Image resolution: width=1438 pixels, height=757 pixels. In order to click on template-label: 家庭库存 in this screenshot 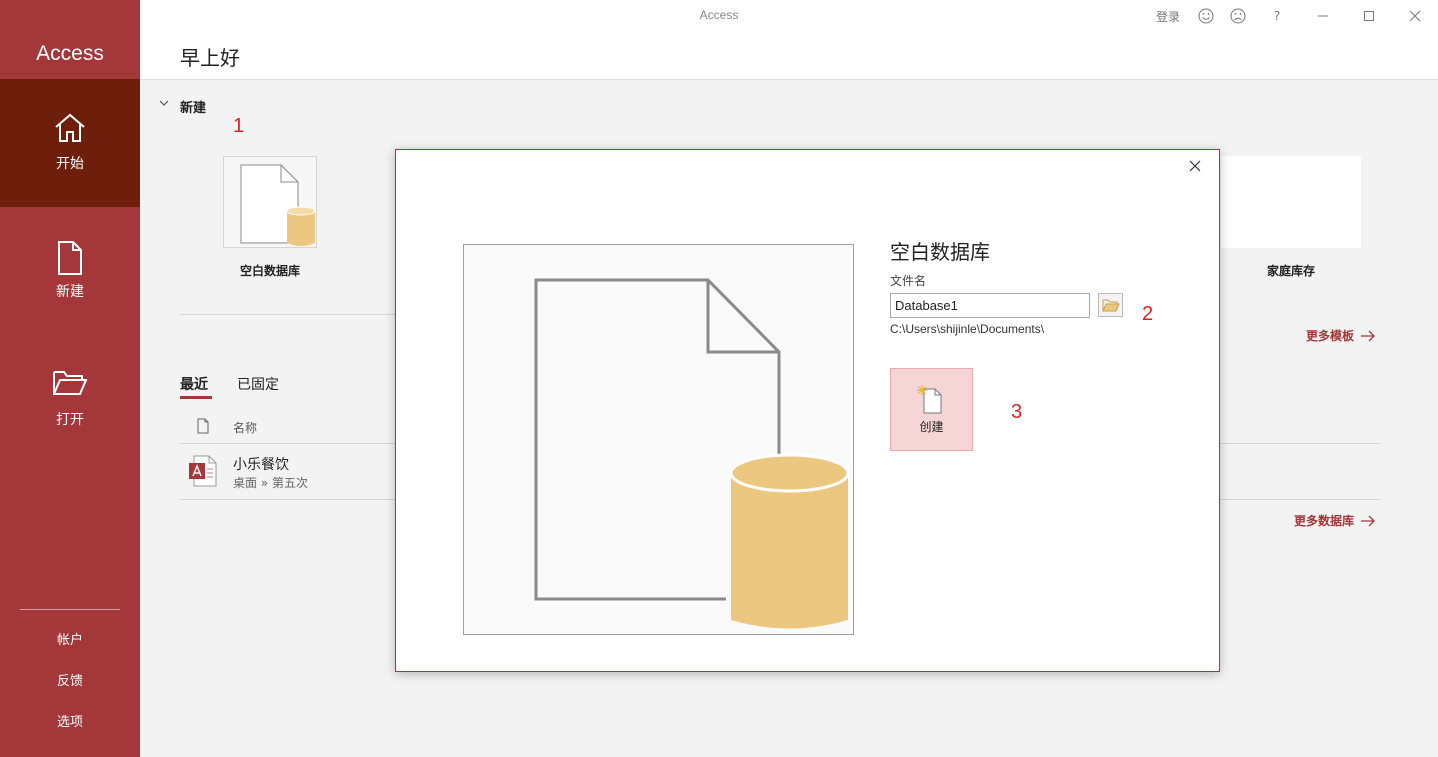, I will do `click(1290, 271)`.